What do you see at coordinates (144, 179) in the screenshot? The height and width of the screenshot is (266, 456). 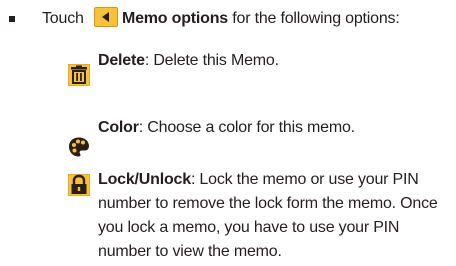 I see `option-title: Lock/Unlock` at bounding box center [144, 179].